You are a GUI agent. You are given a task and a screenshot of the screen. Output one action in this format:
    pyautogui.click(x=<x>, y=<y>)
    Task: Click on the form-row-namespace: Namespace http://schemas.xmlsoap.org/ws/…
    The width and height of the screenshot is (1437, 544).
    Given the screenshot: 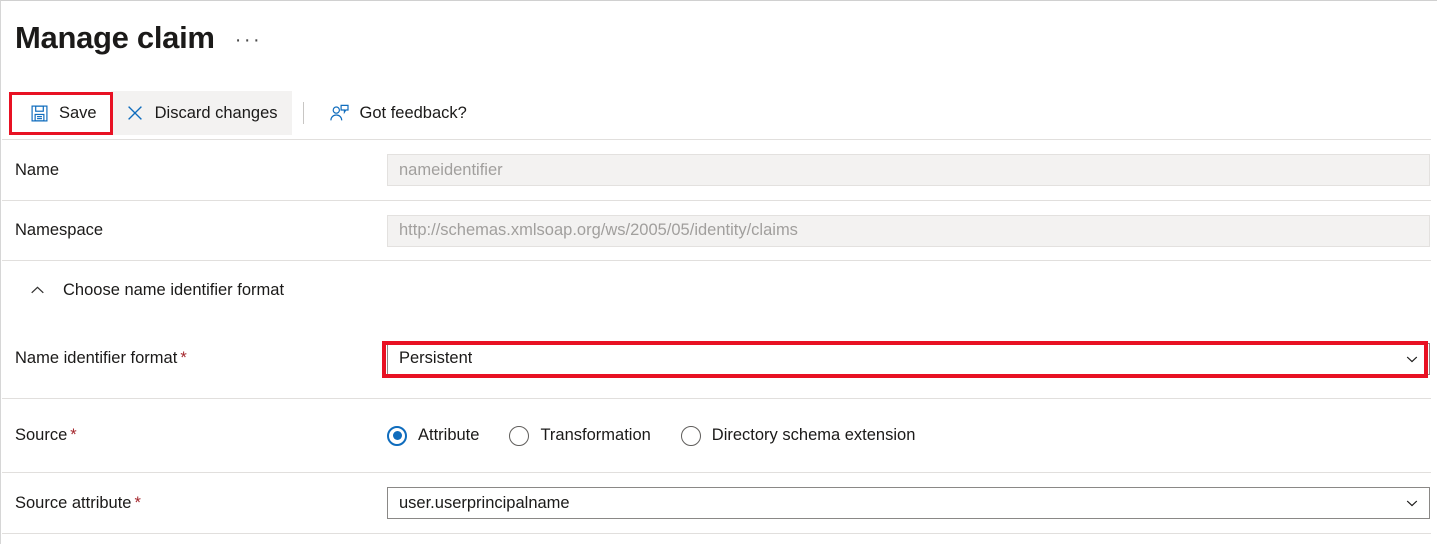 What is the action you would take?
    pyautogui.click(x=719, y=230)
    